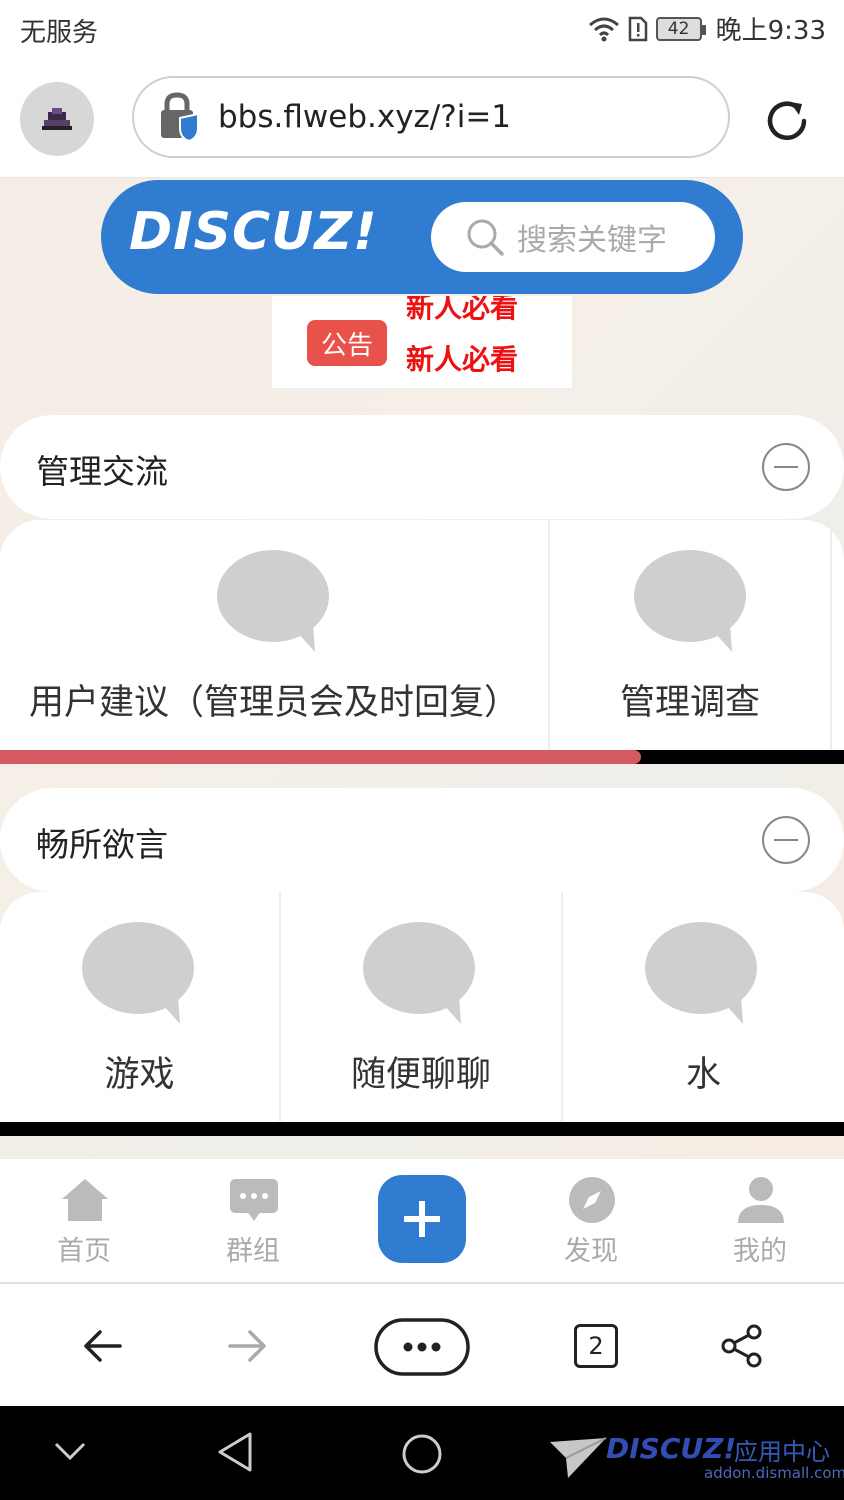  Describe the element at coordinates (422, 1454) in the screenshot. I see `home-circle-icon` at that location.